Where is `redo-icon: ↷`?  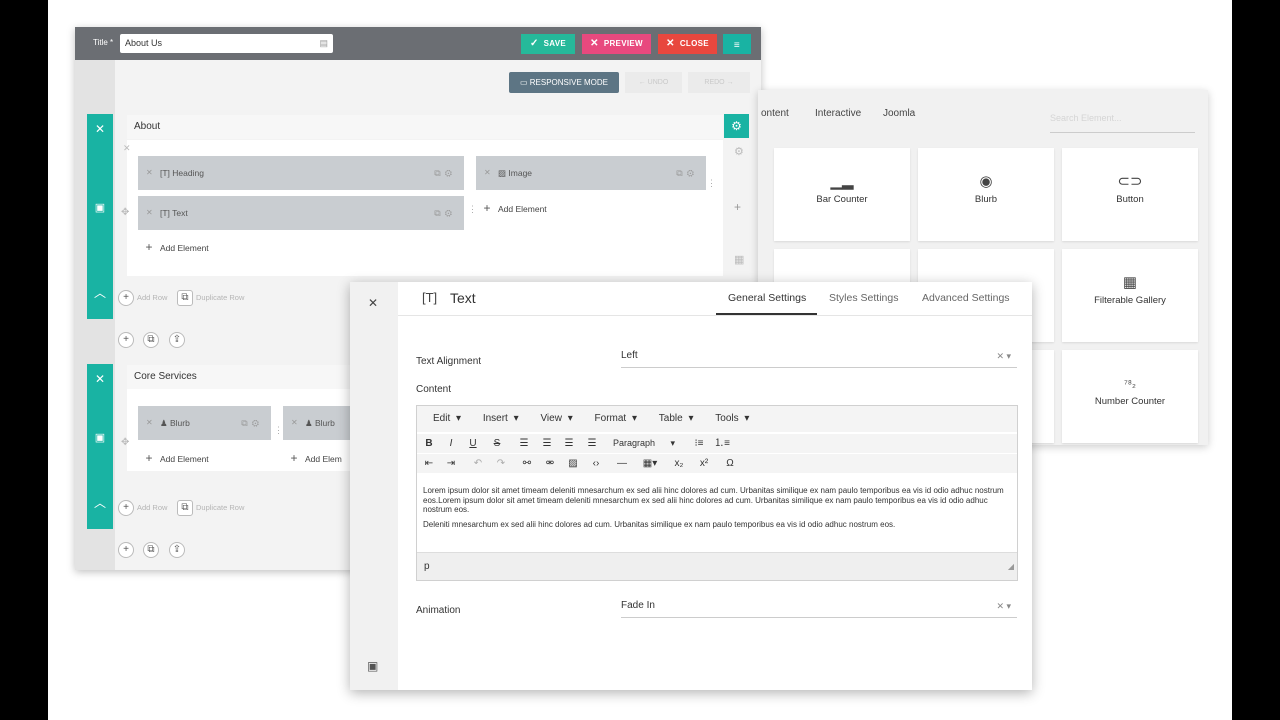
redo-icon: ↷ is located at coordinates (501, 463).